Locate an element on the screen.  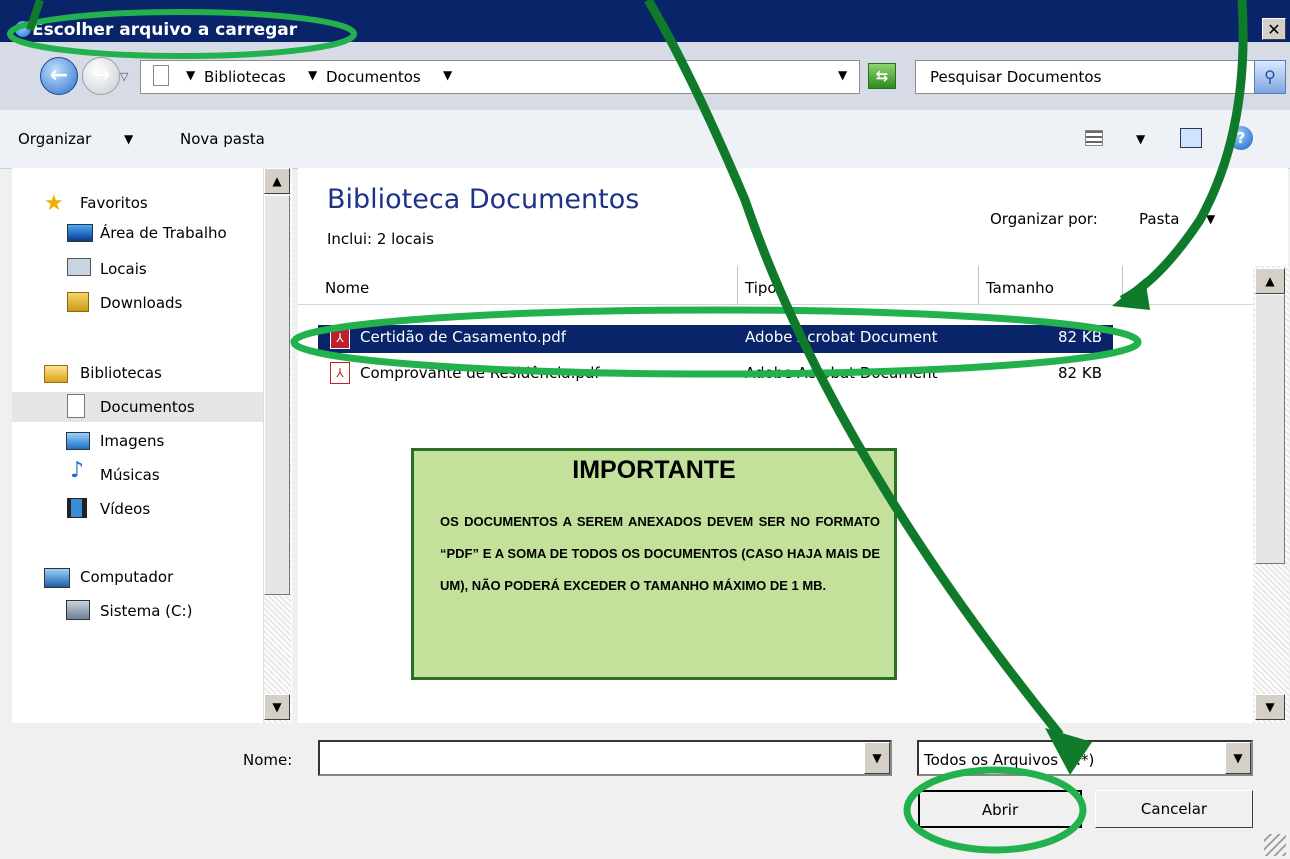
arrowhead-size-column is located at coordinates (1131, 294).